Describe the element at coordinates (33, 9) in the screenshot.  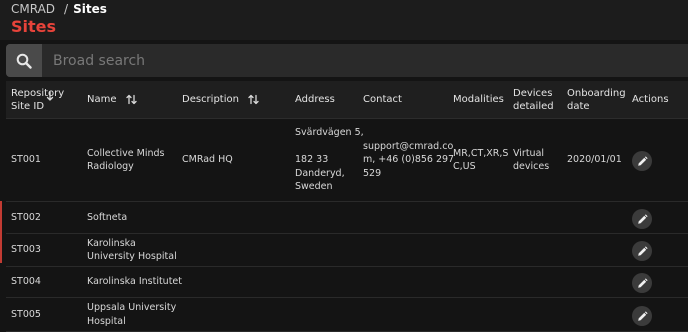
I see `breadcrumb-root: CMRAD` at that location.